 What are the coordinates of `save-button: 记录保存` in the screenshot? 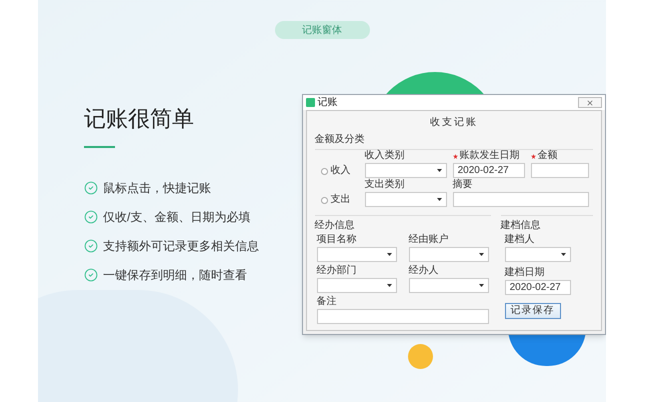 It's located at (532, 311).